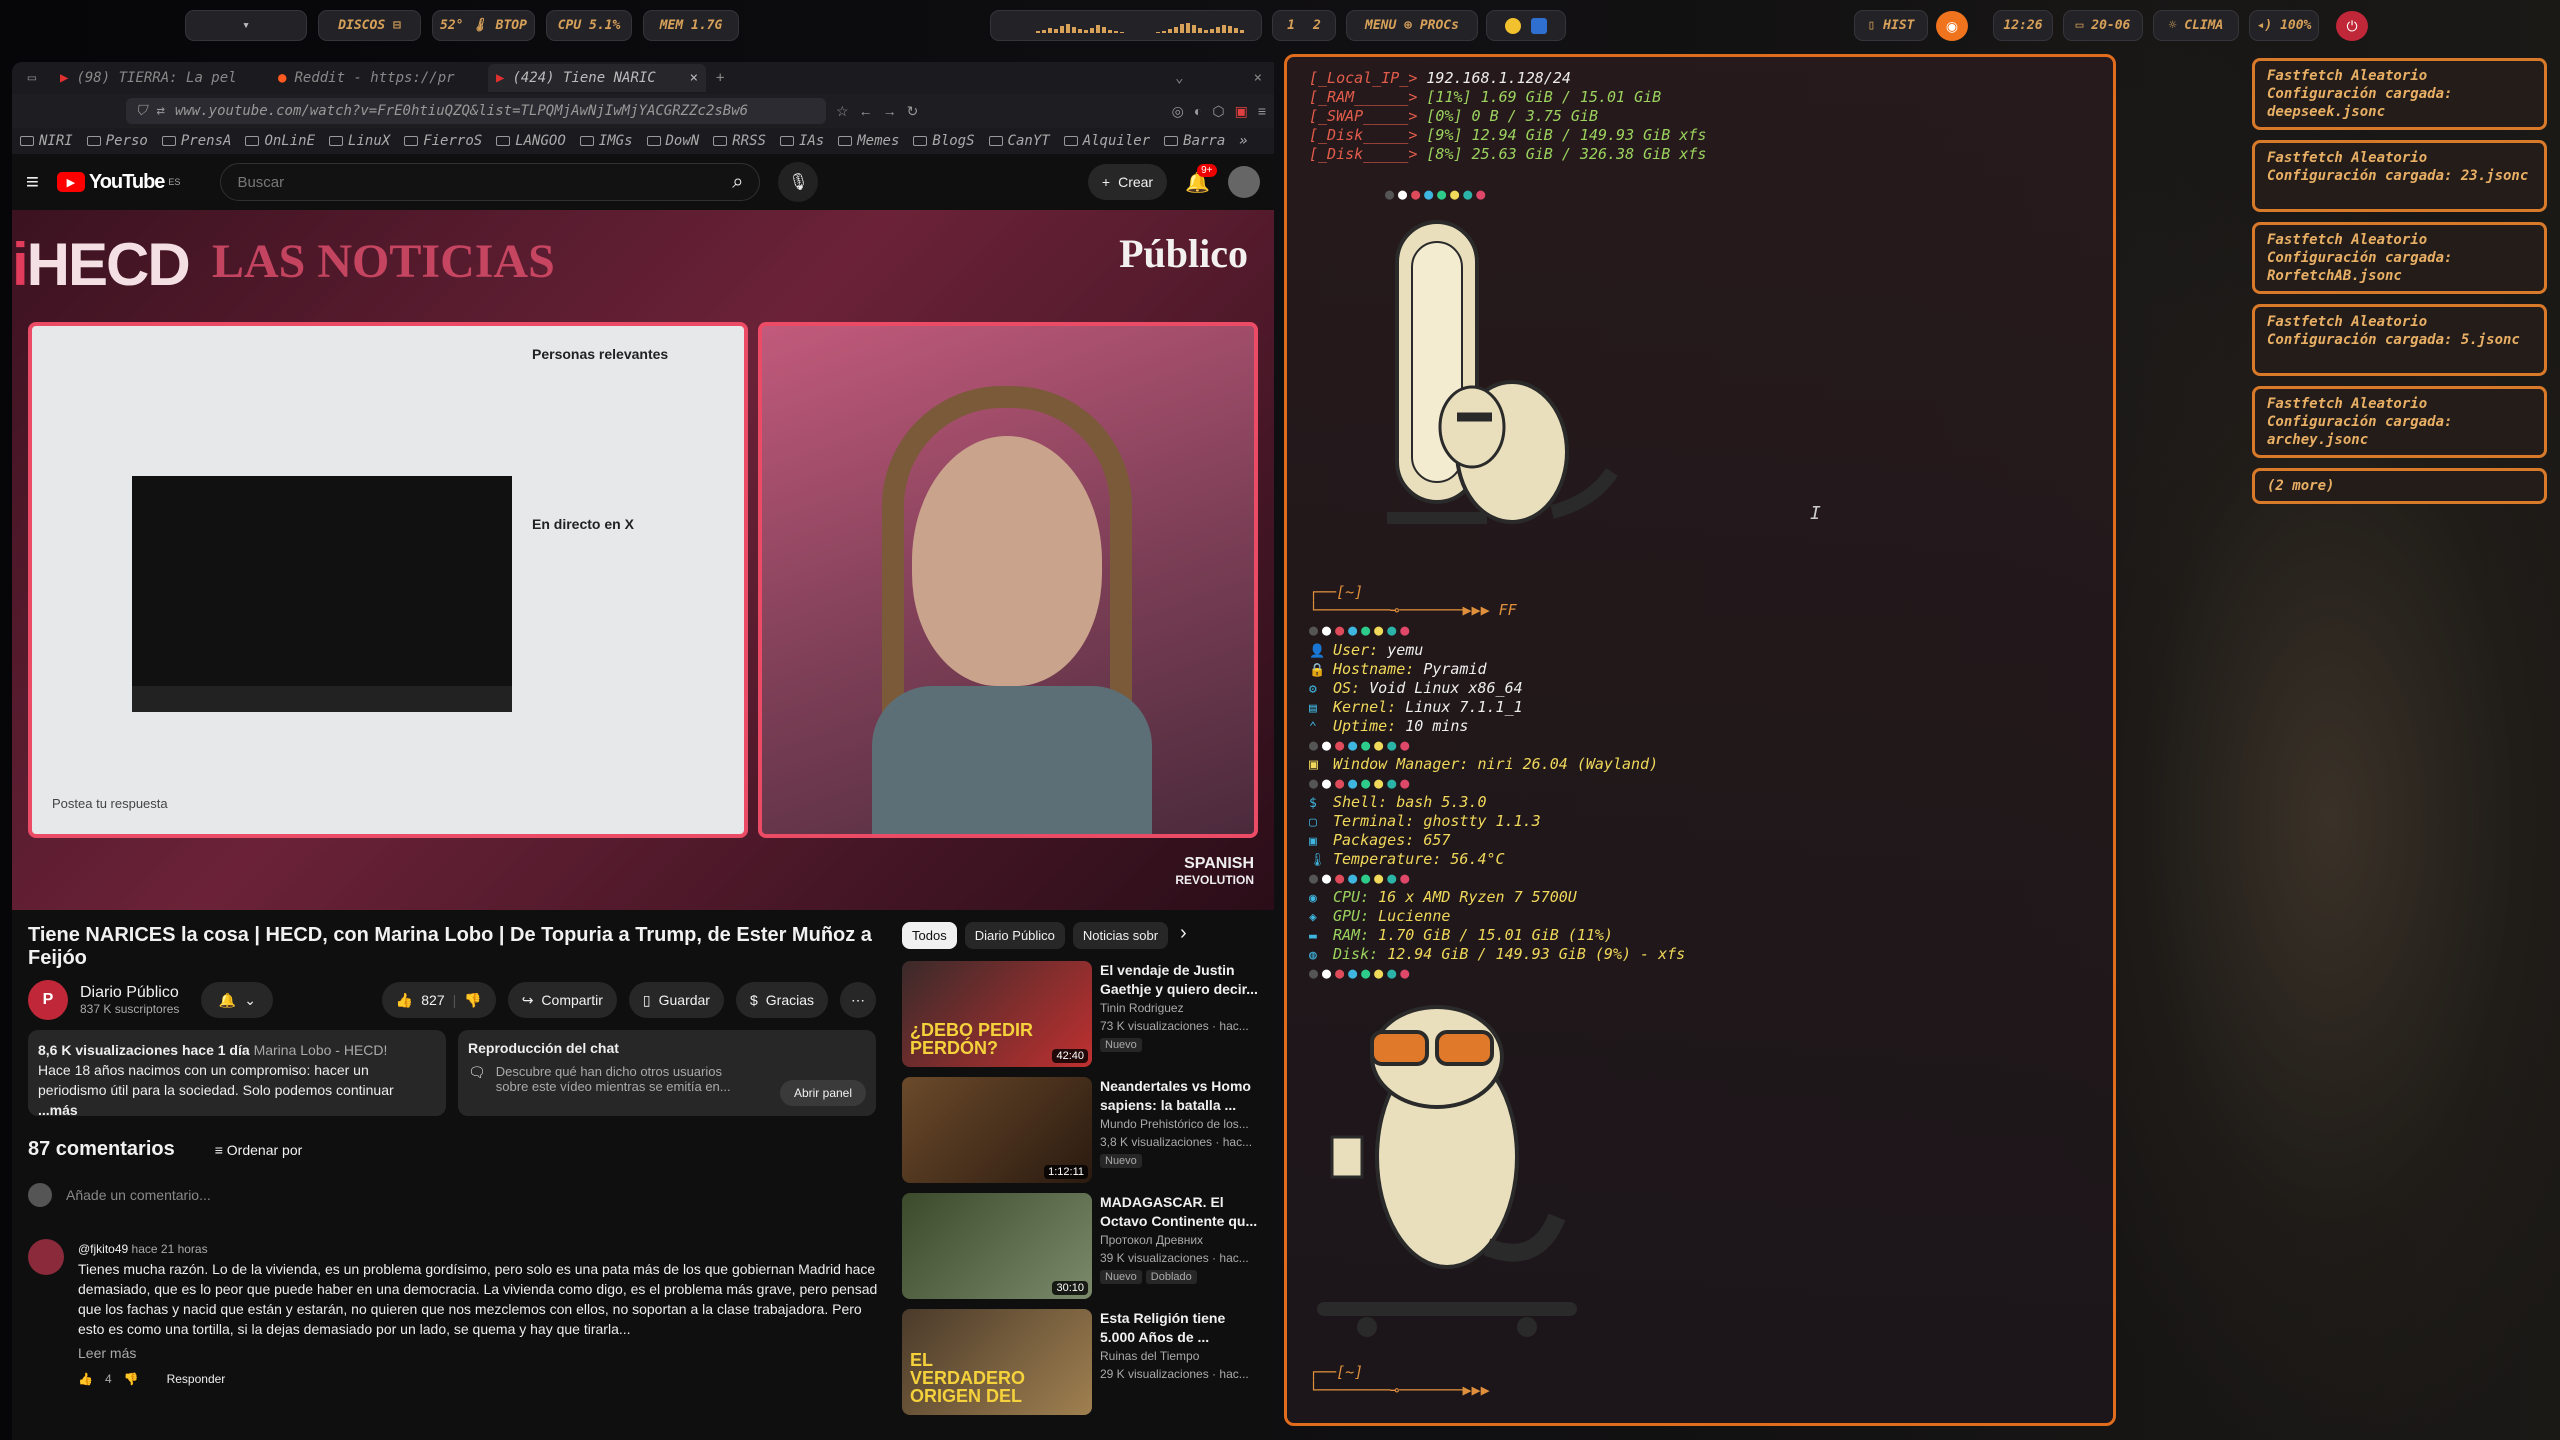 This screenshot has width=2560, height=1440. Describe the element at coordinates (117, 141) in the screenshot. I see `bookmark-item: Perso` at that location.